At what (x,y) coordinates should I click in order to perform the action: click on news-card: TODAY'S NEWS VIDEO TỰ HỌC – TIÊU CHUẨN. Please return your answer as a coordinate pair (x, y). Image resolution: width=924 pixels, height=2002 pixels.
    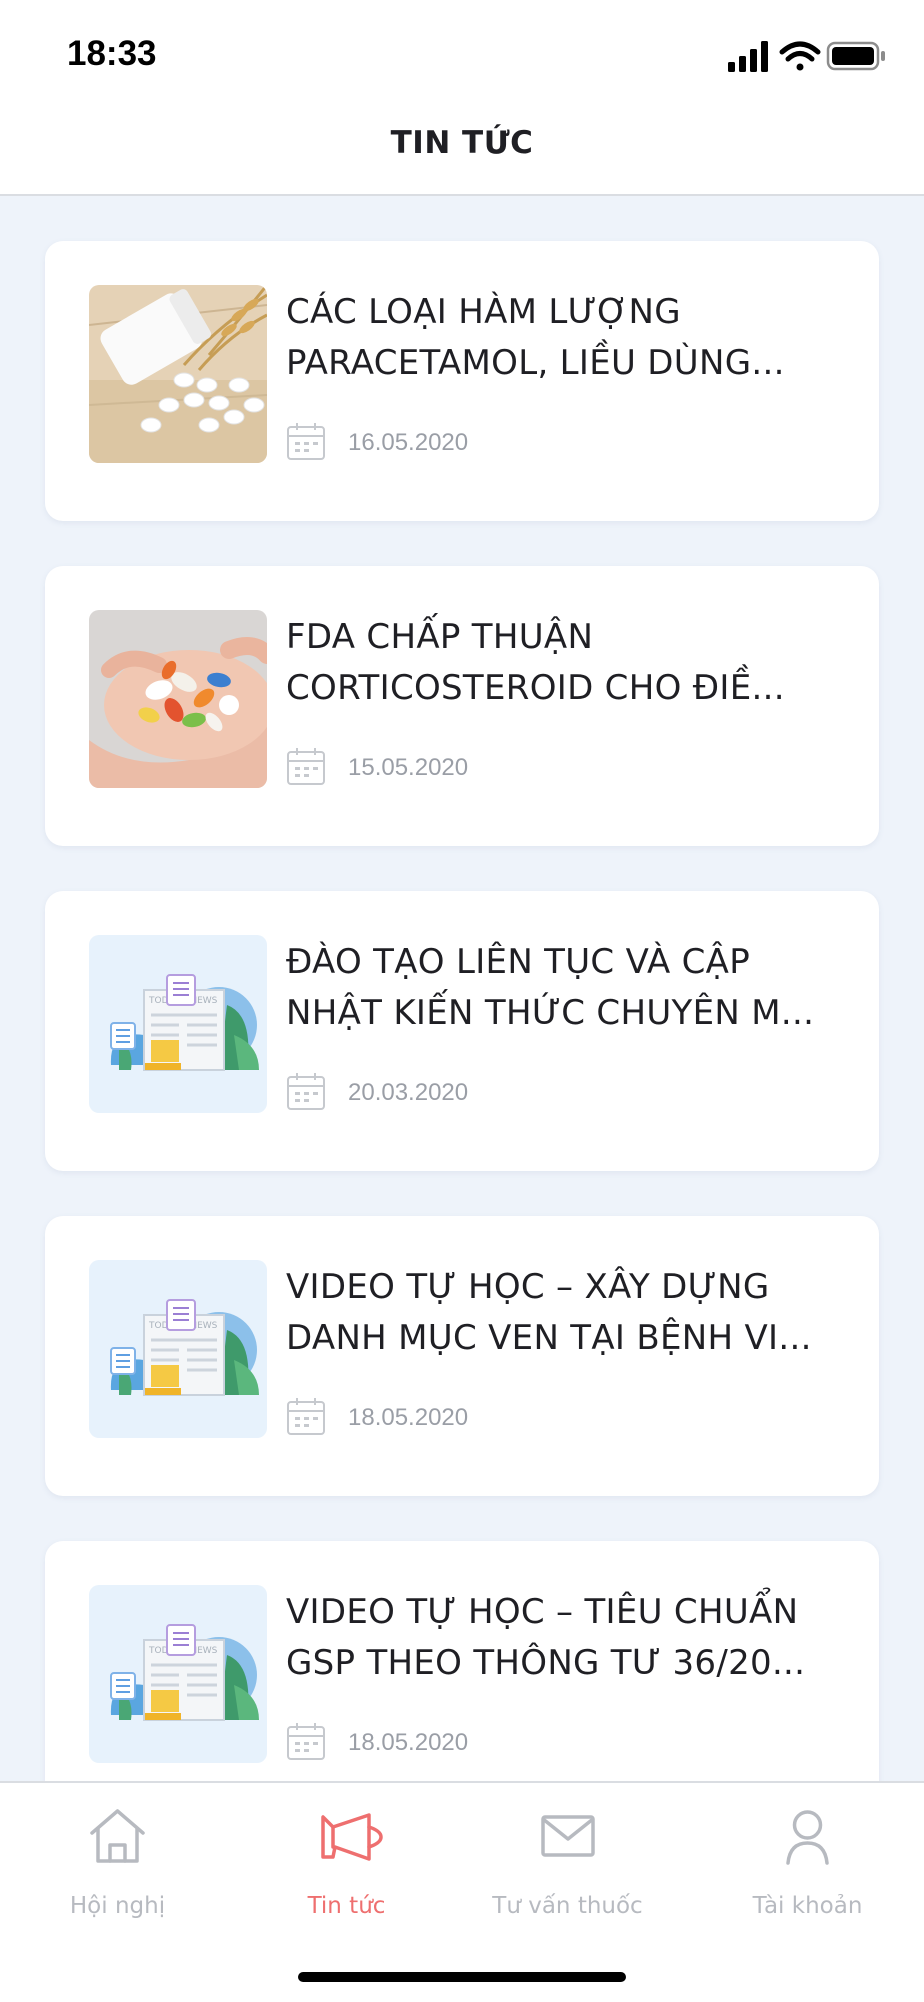
    Looking at the image, I should click on (462, 1661).